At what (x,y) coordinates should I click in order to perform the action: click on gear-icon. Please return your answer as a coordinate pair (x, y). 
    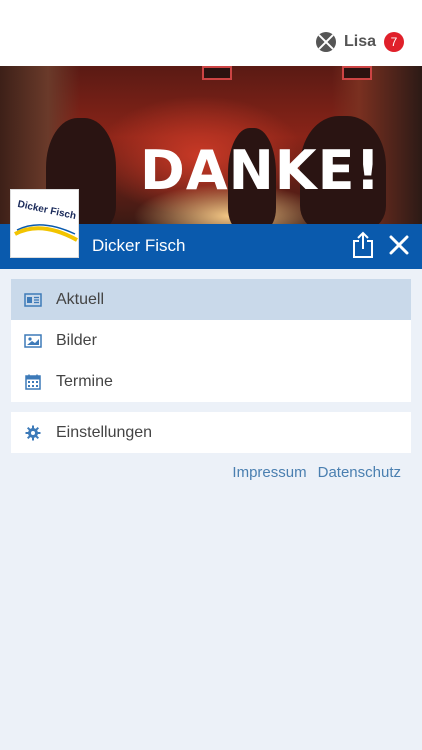
    Looking at the image, I should click on (33, 433).